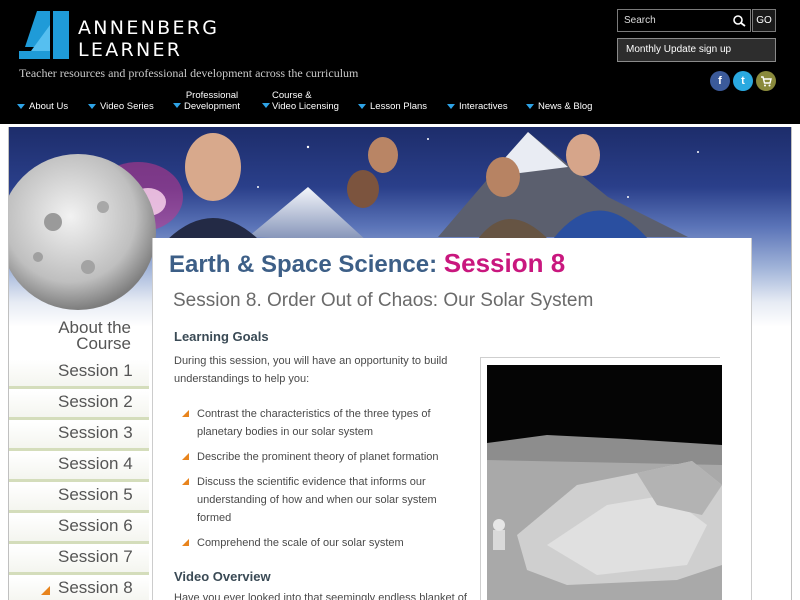  What do you see at coordinates (79, 467) in the screenshot?
I see `sidebar-item-session-4: Session 4` at bounding box center [79, 467].